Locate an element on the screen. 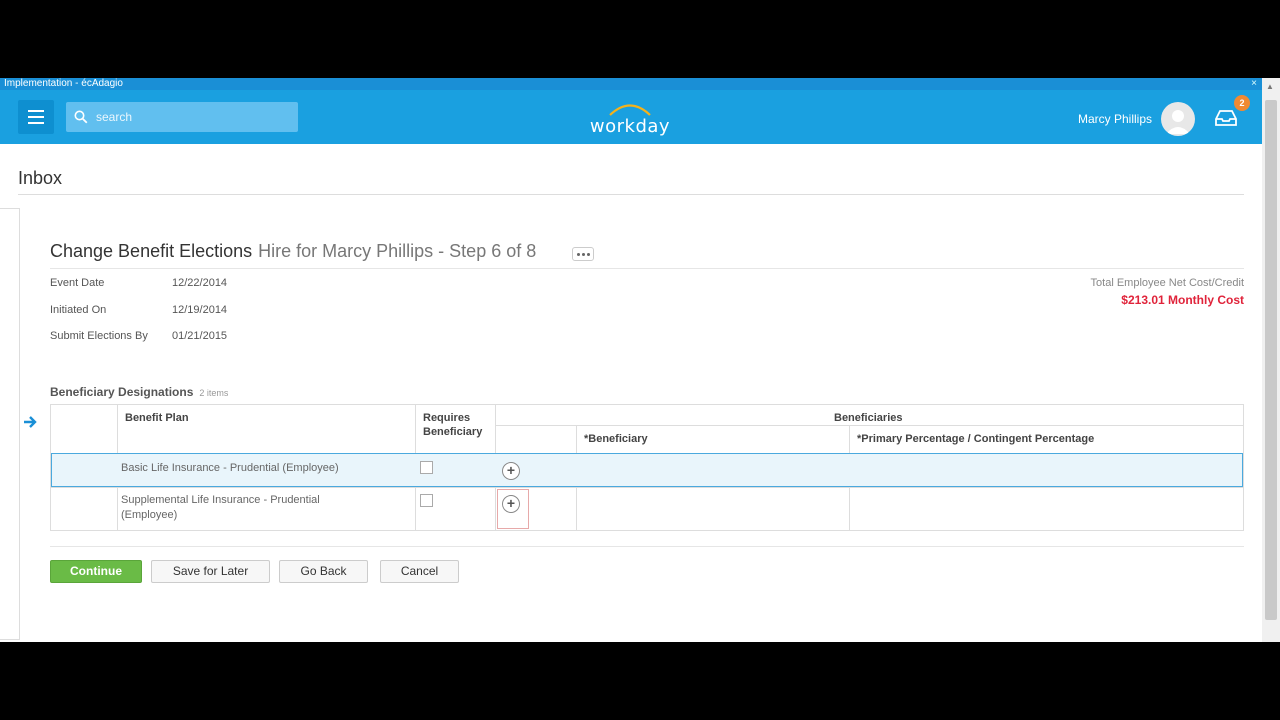  inbox-tray-icon is located at coordinates (1226, 118).